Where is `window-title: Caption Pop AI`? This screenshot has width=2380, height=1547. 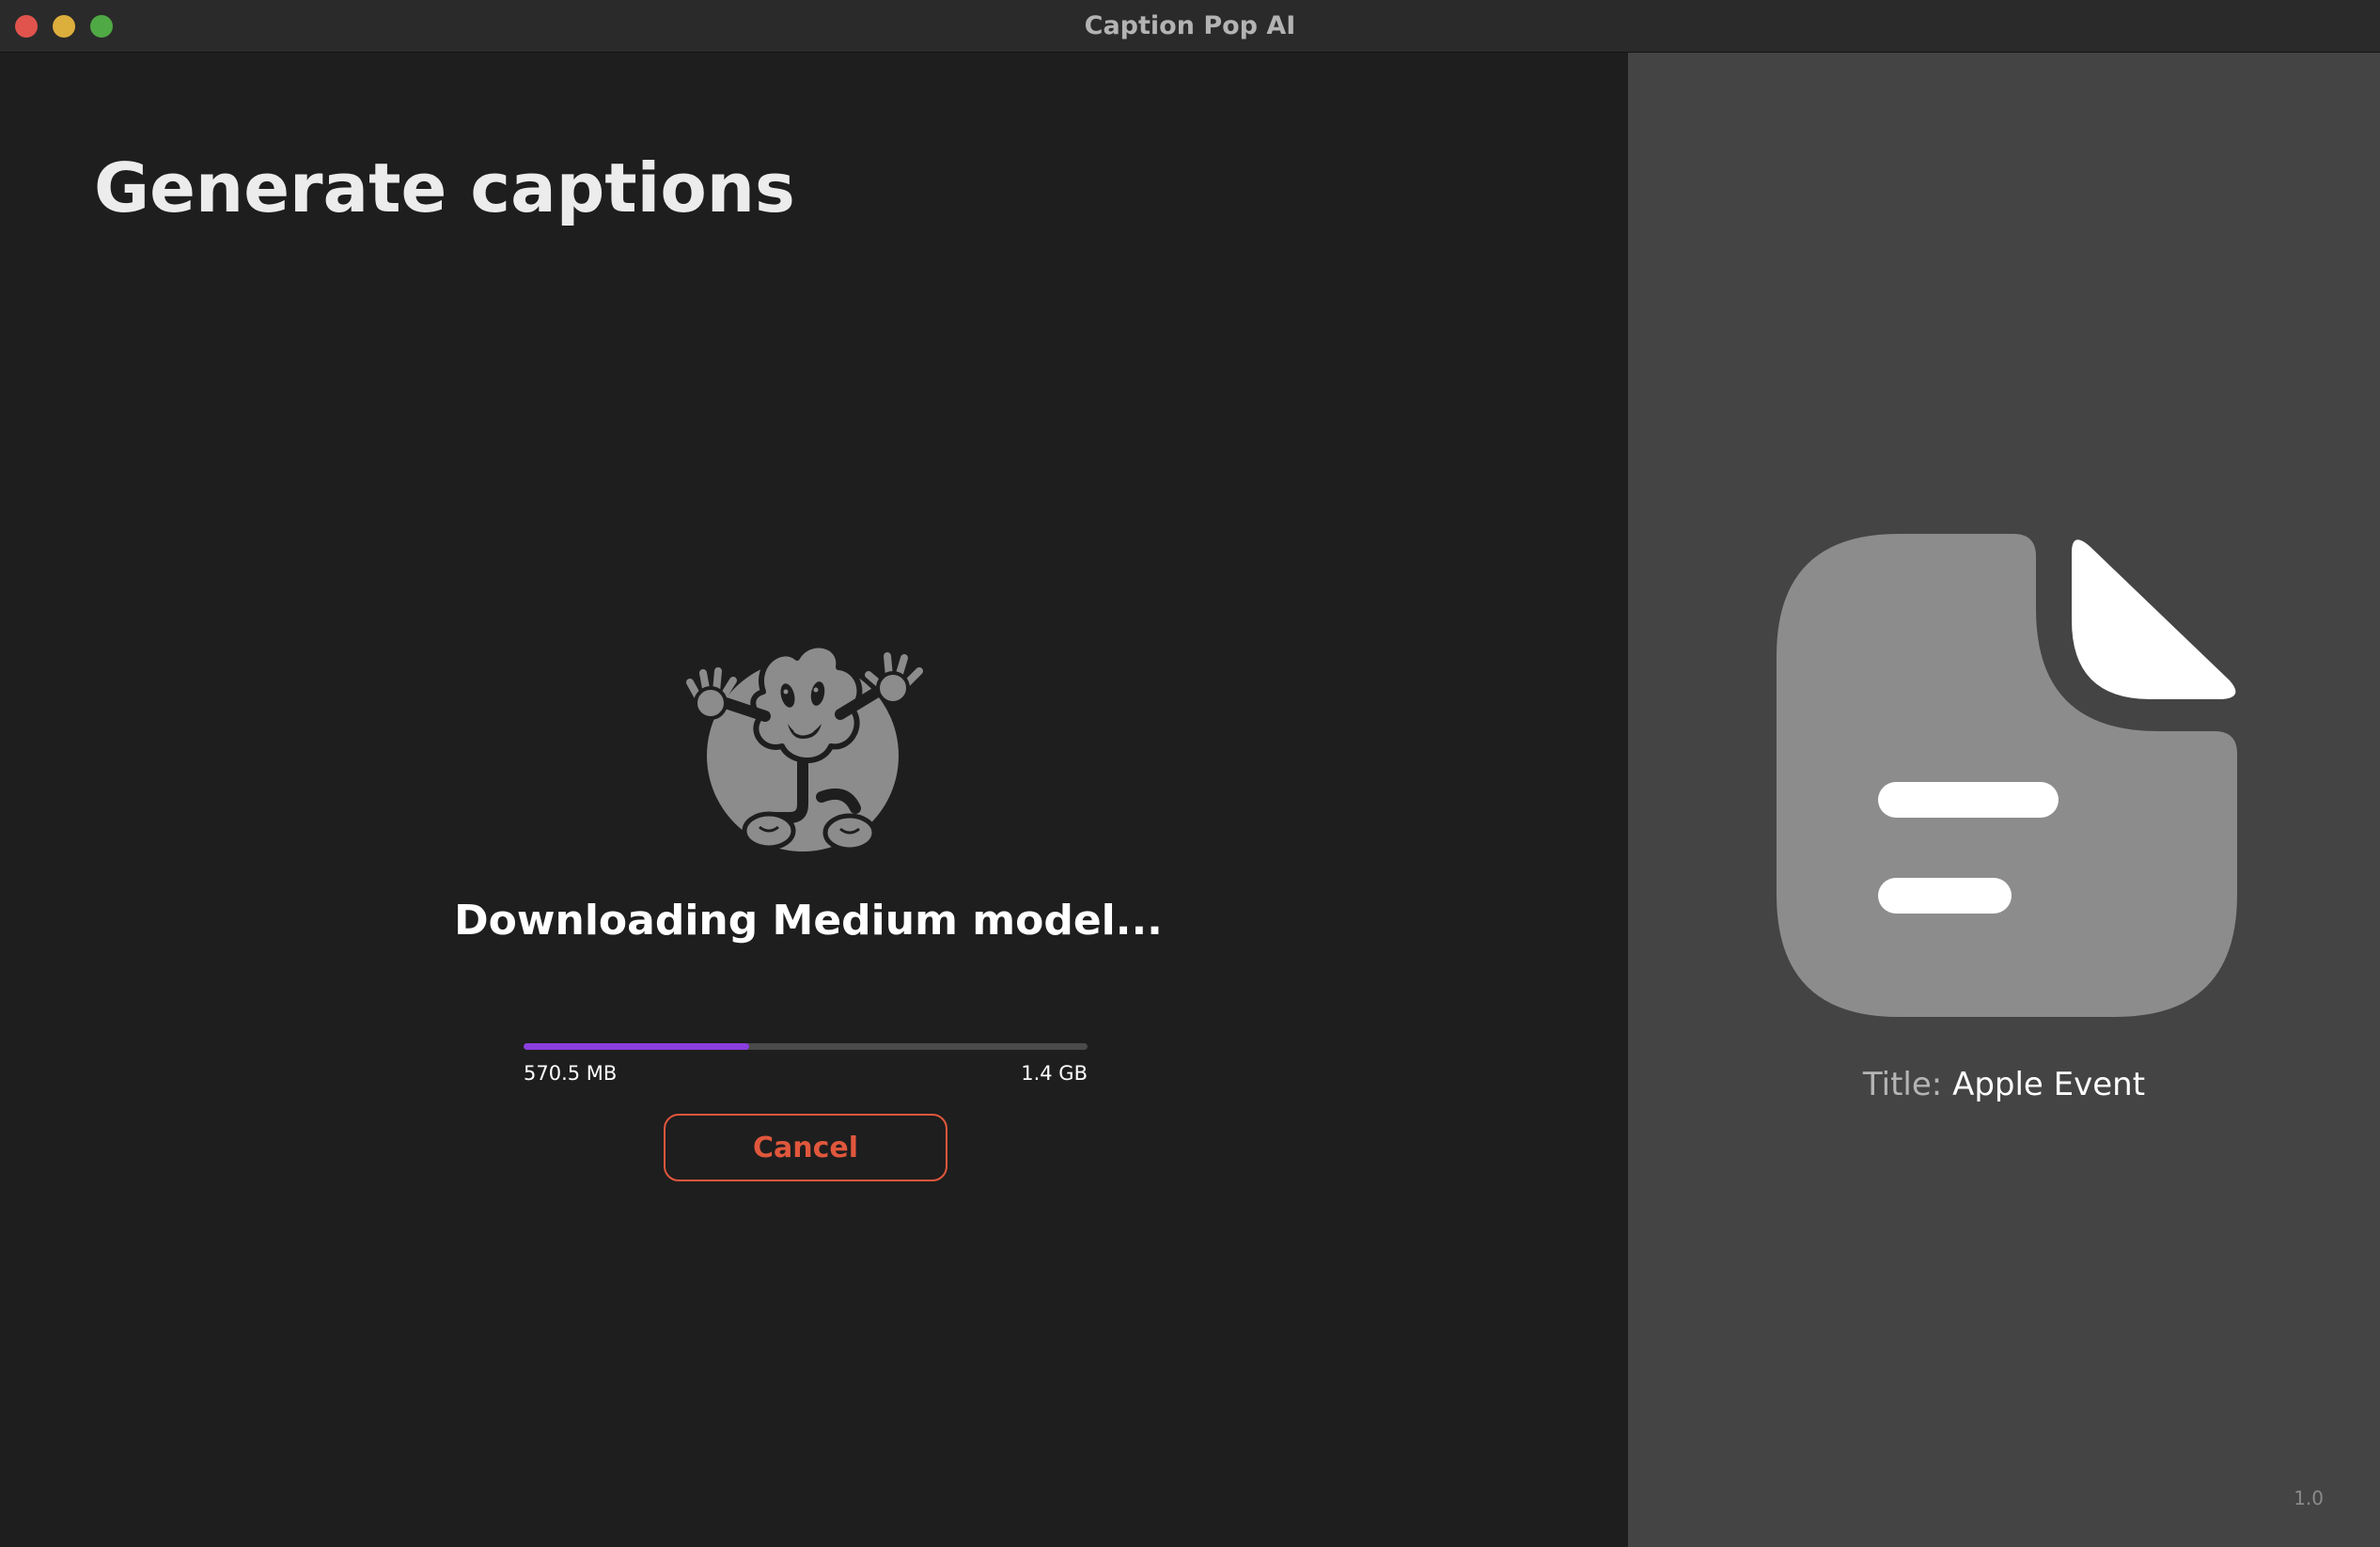
window-title: Caption Pop AI is located at coordinates (1190, 25).